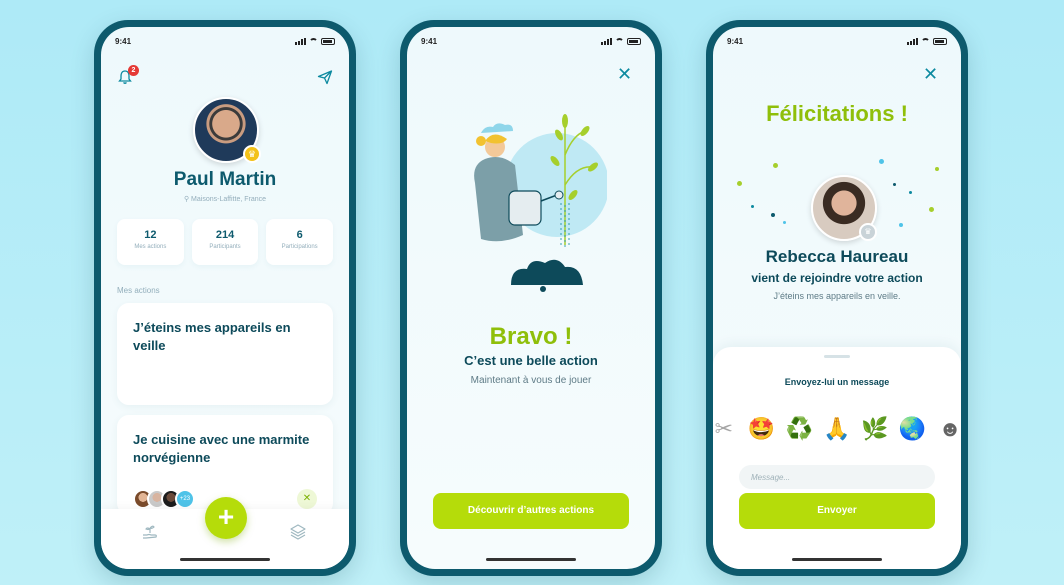  I want to click on congrats-caption: J’éteins mes appareils en veille., so click(837, 296).